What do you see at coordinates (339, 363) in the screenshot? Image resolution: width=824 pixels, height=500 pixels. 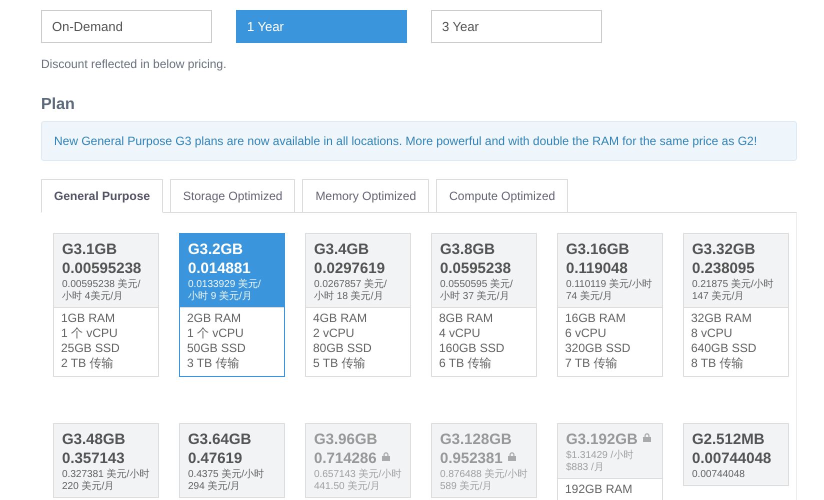 I see `spec-line: 5 TB 传输` at bounding box center [339, 363].